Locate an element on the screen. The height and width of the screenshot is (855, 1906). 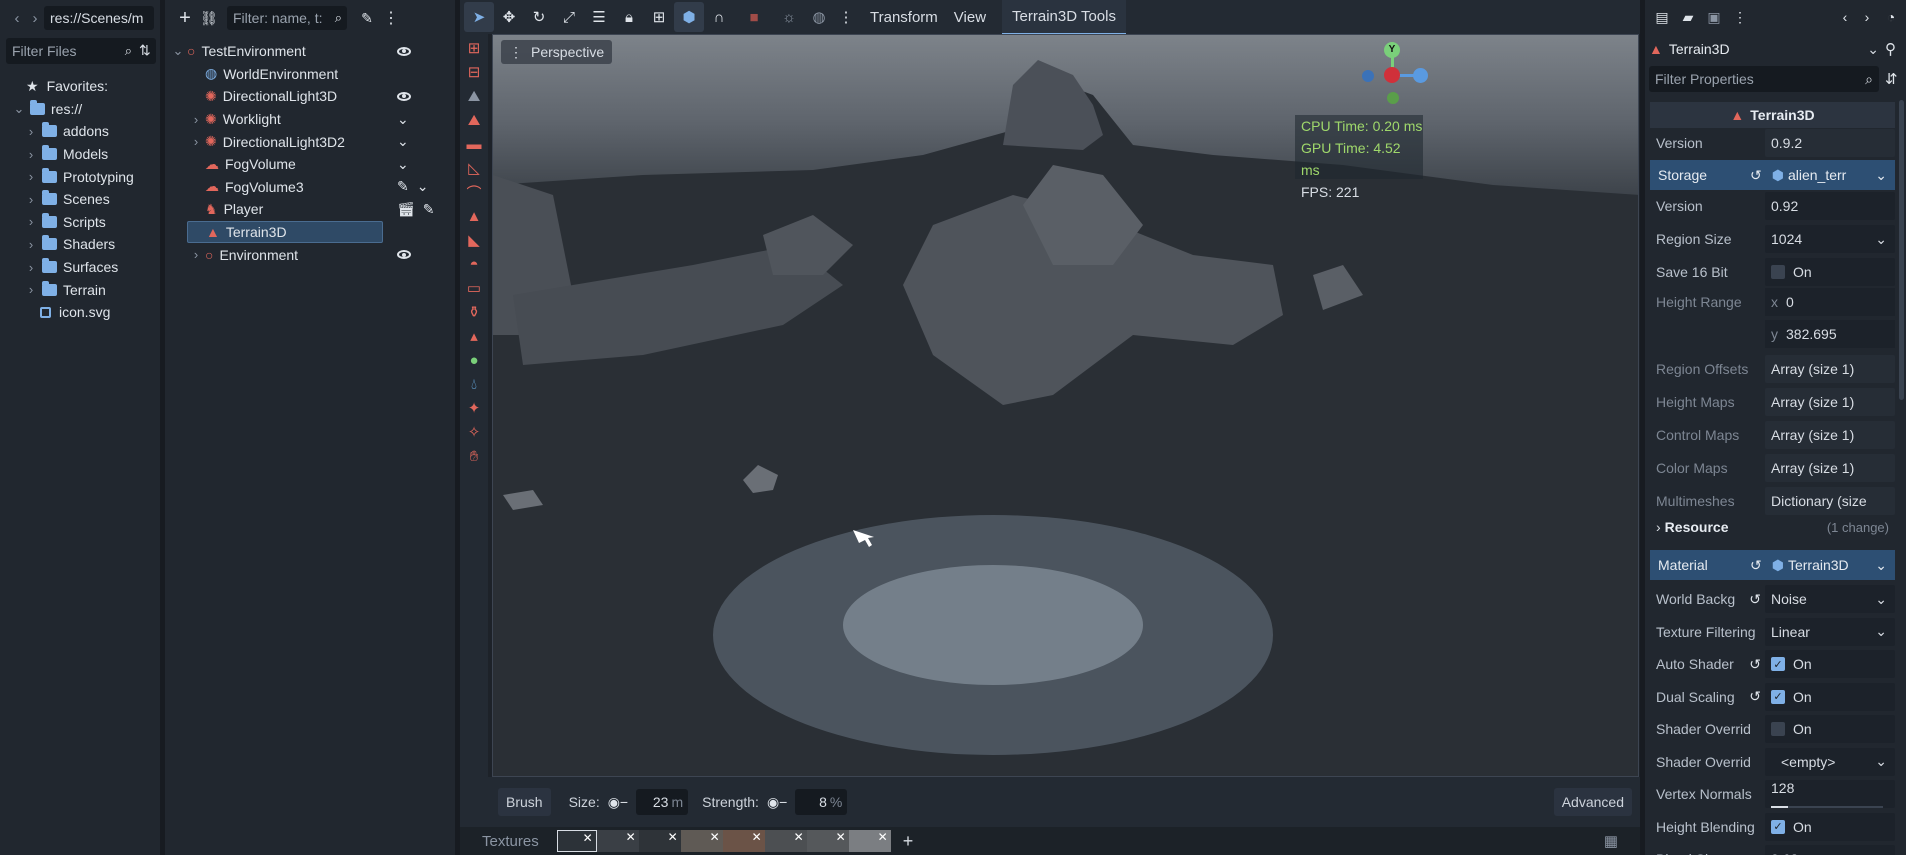
scene-instance-icon: 🎬︎ is located at coordinates (406, 209).